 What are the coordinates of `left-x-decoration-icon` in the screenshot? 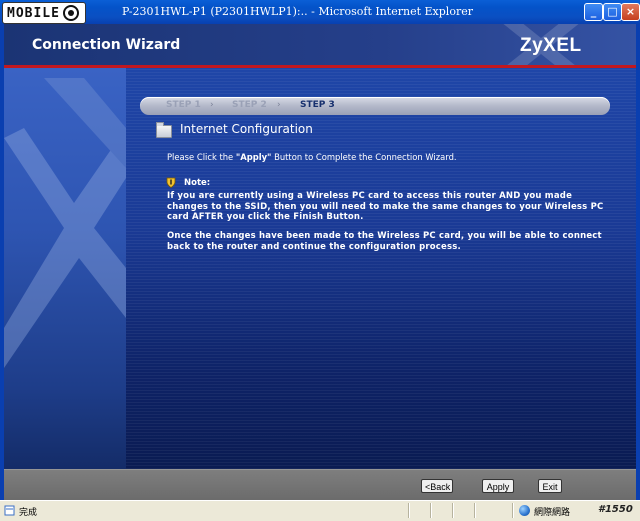 It's located at (65, 223).